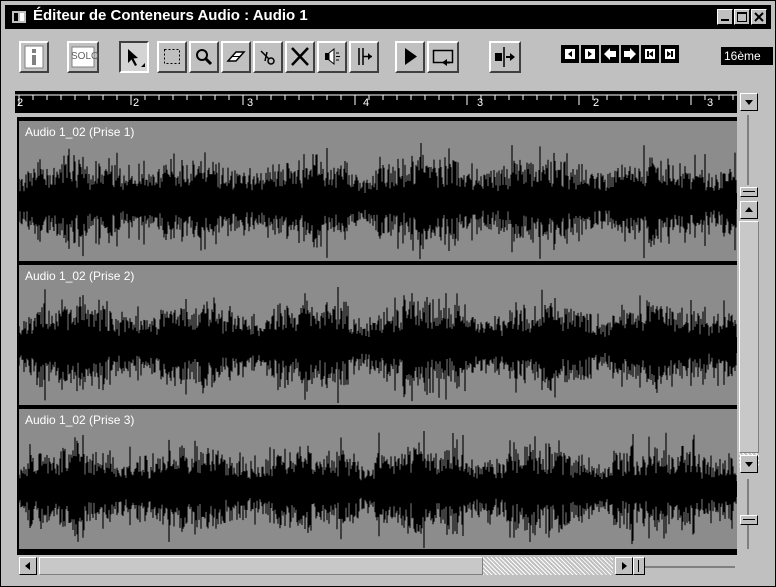  Describe the element at coordinates (80, 276) in the screenshot. I see `lane-label: Audio 1_02 (Prise 2)` at that location.